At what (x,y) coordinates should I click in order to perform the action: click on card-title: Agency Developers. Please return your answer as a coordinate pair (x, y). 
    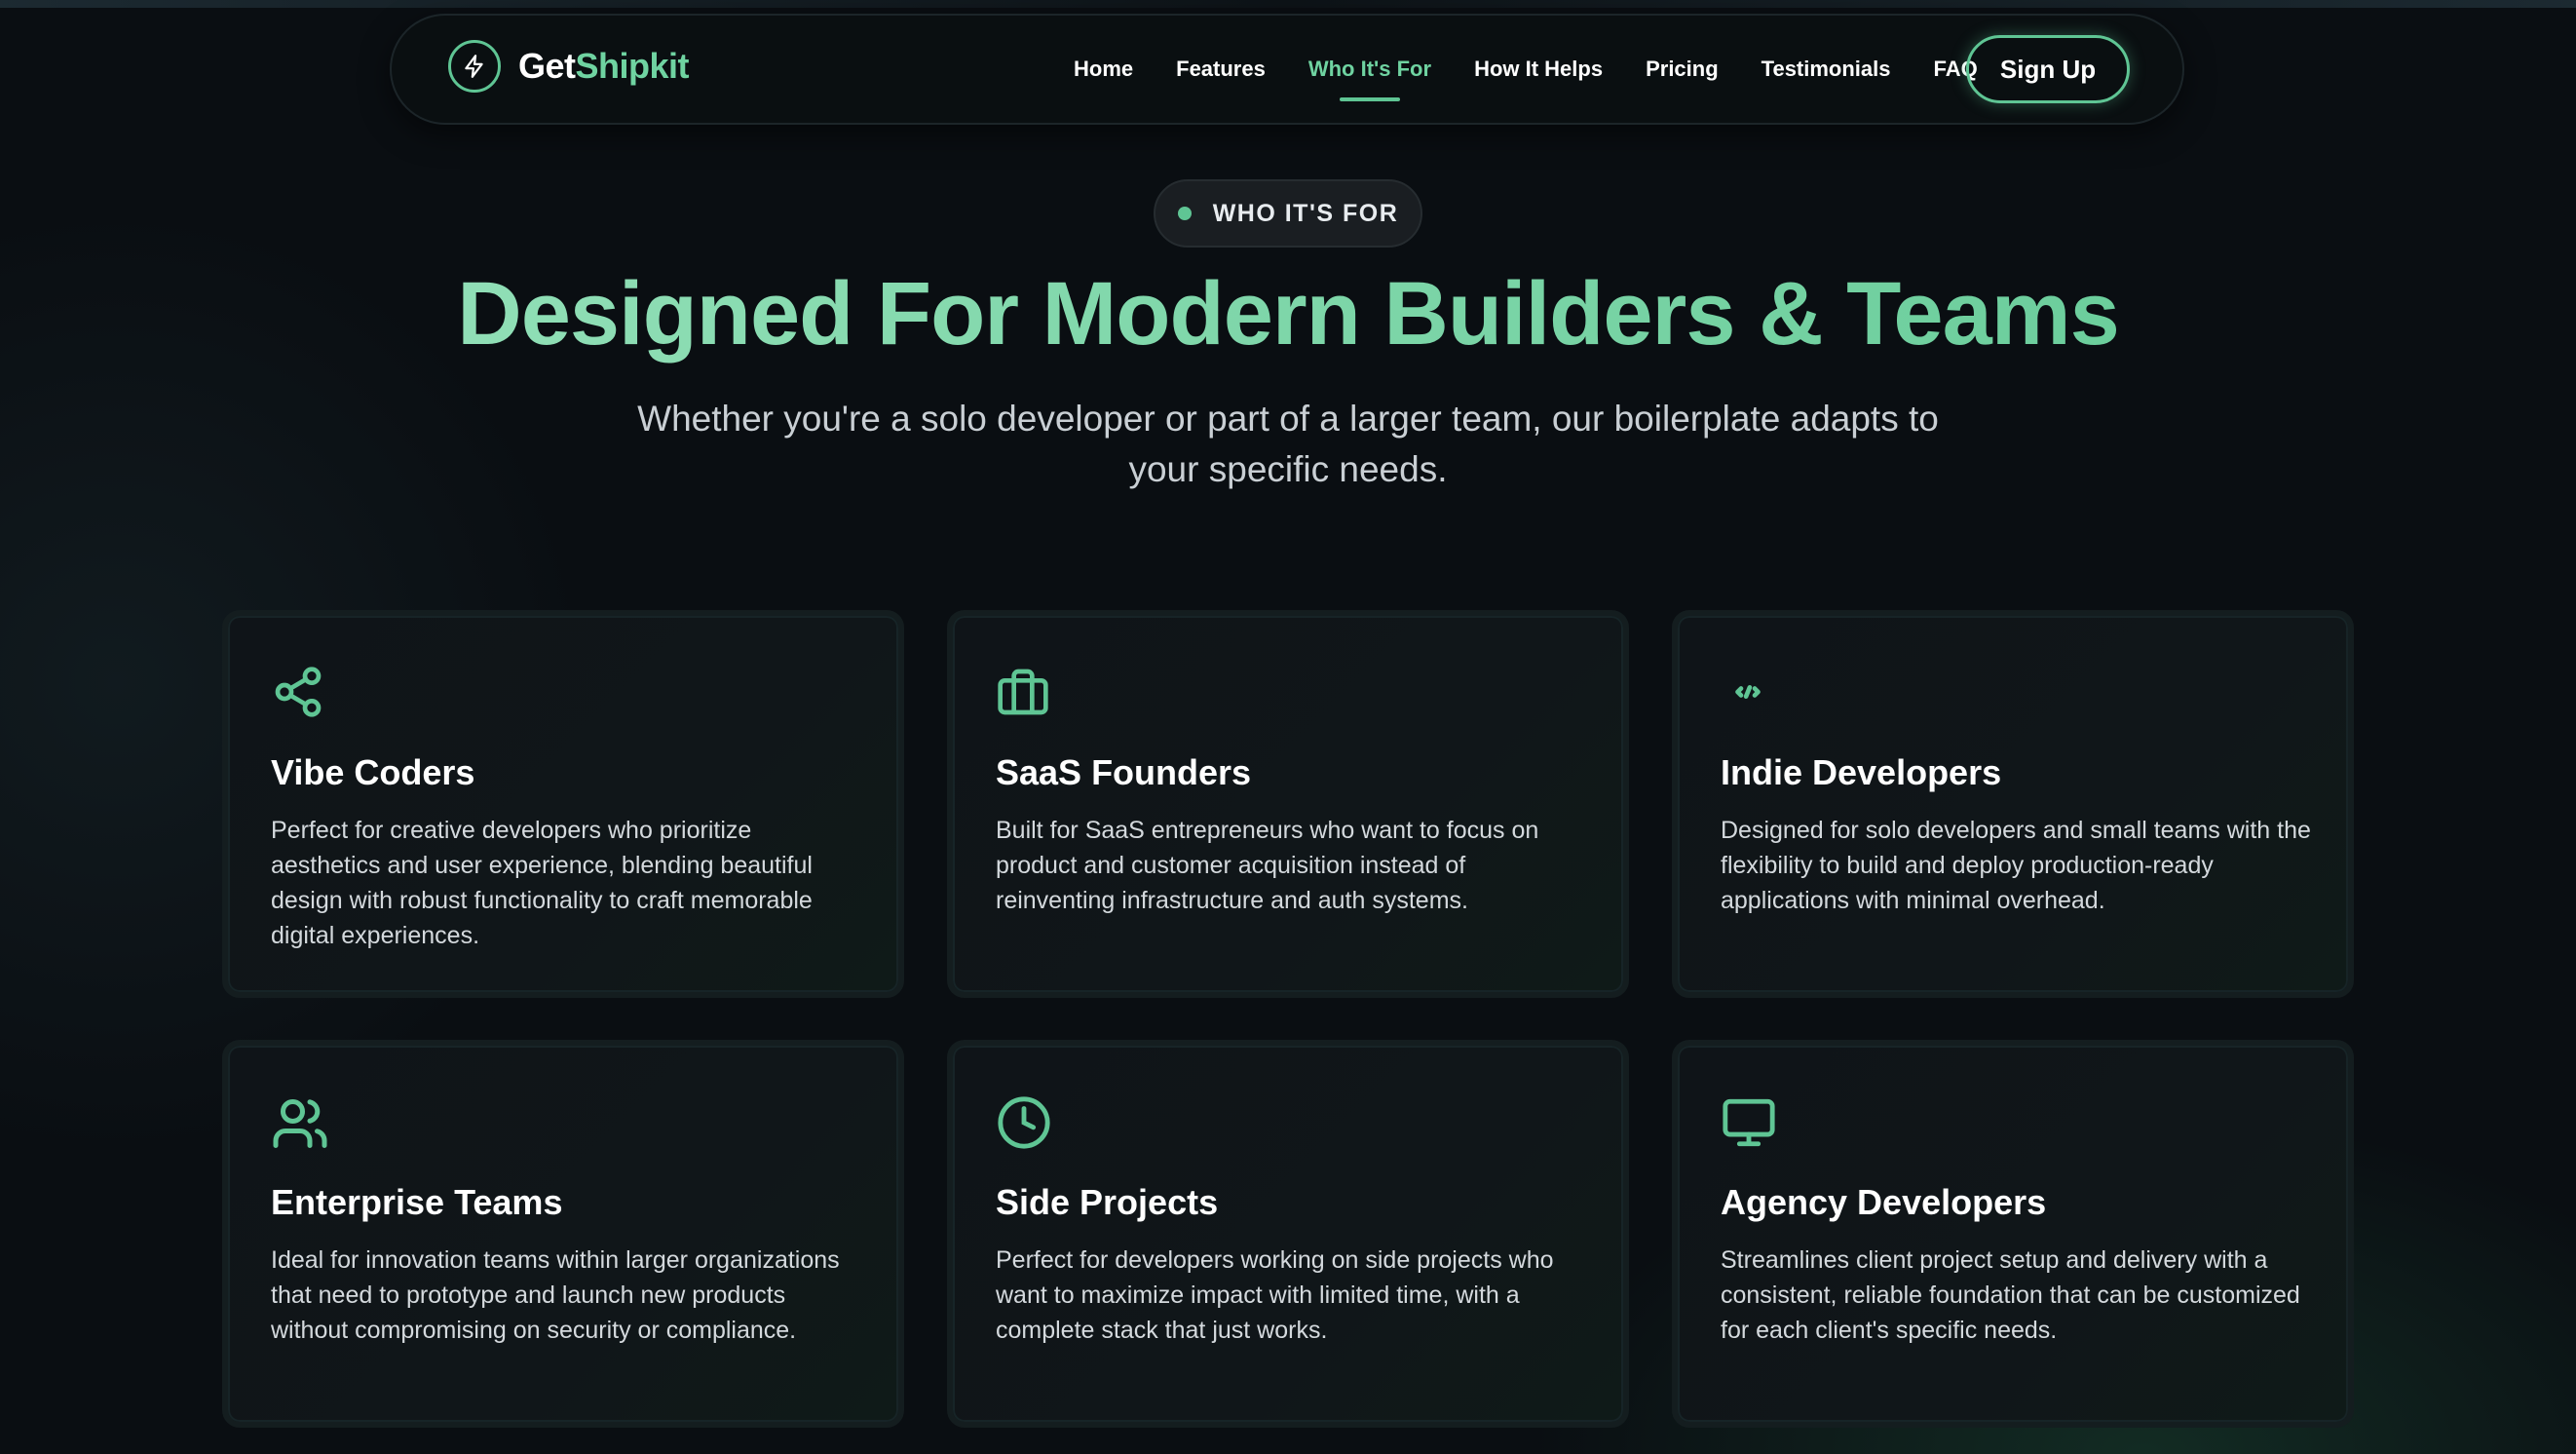
    Looking at the image, I should click on (1884, 1202).